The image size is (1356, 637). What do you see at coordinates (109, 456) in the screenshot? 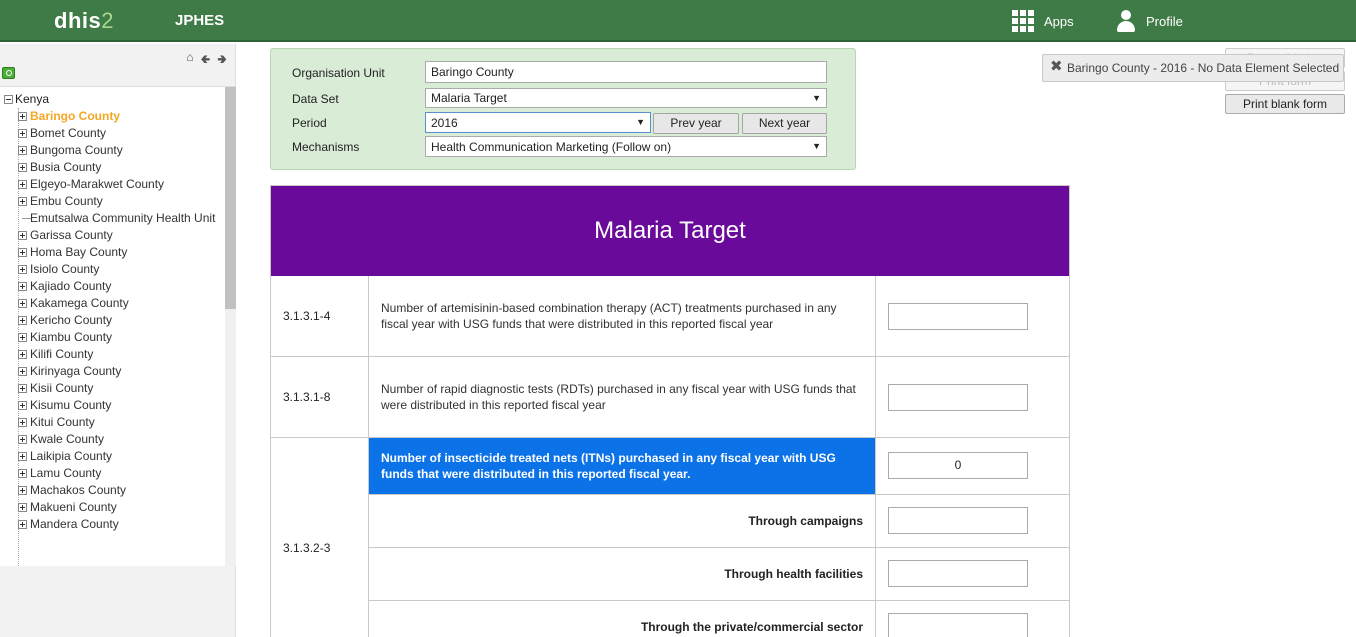
I see `tree-item: Laikipia County` at bounding box center [109, 456].